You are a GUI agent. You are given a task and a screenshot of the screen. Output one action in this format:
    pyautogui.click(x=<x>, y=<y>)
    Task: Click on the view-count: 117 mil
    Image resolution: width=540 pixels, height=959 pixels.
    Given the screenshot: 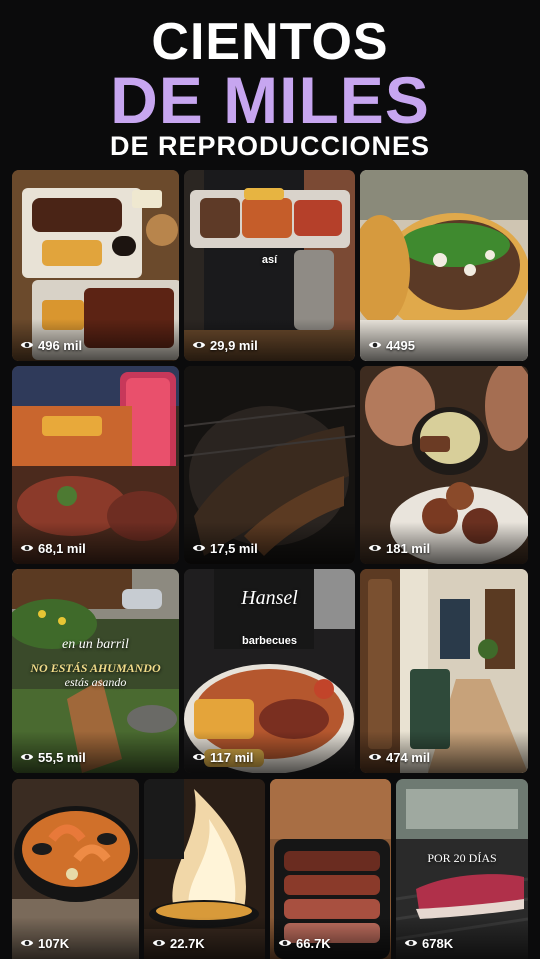 What is the action you would take?
    pyautogui.click(x=222, y=757)
    